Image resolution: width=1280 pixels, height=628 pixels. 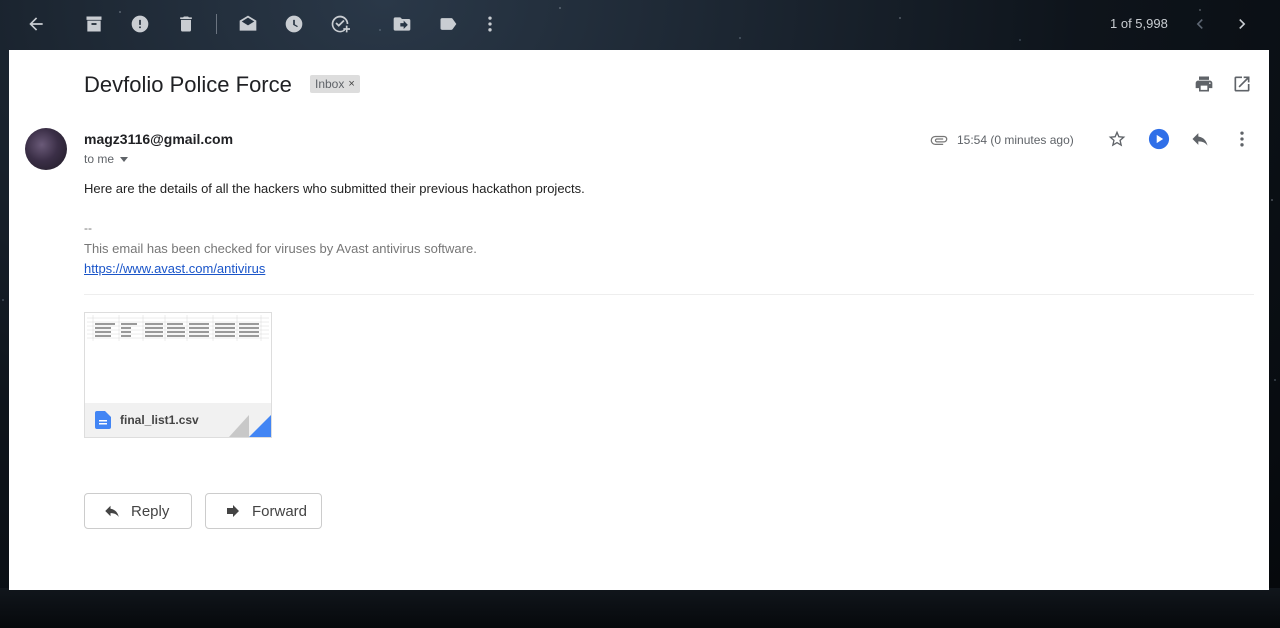 I want to click on label-chip-inbox: Inbox ×, so click(x=335, y=84).